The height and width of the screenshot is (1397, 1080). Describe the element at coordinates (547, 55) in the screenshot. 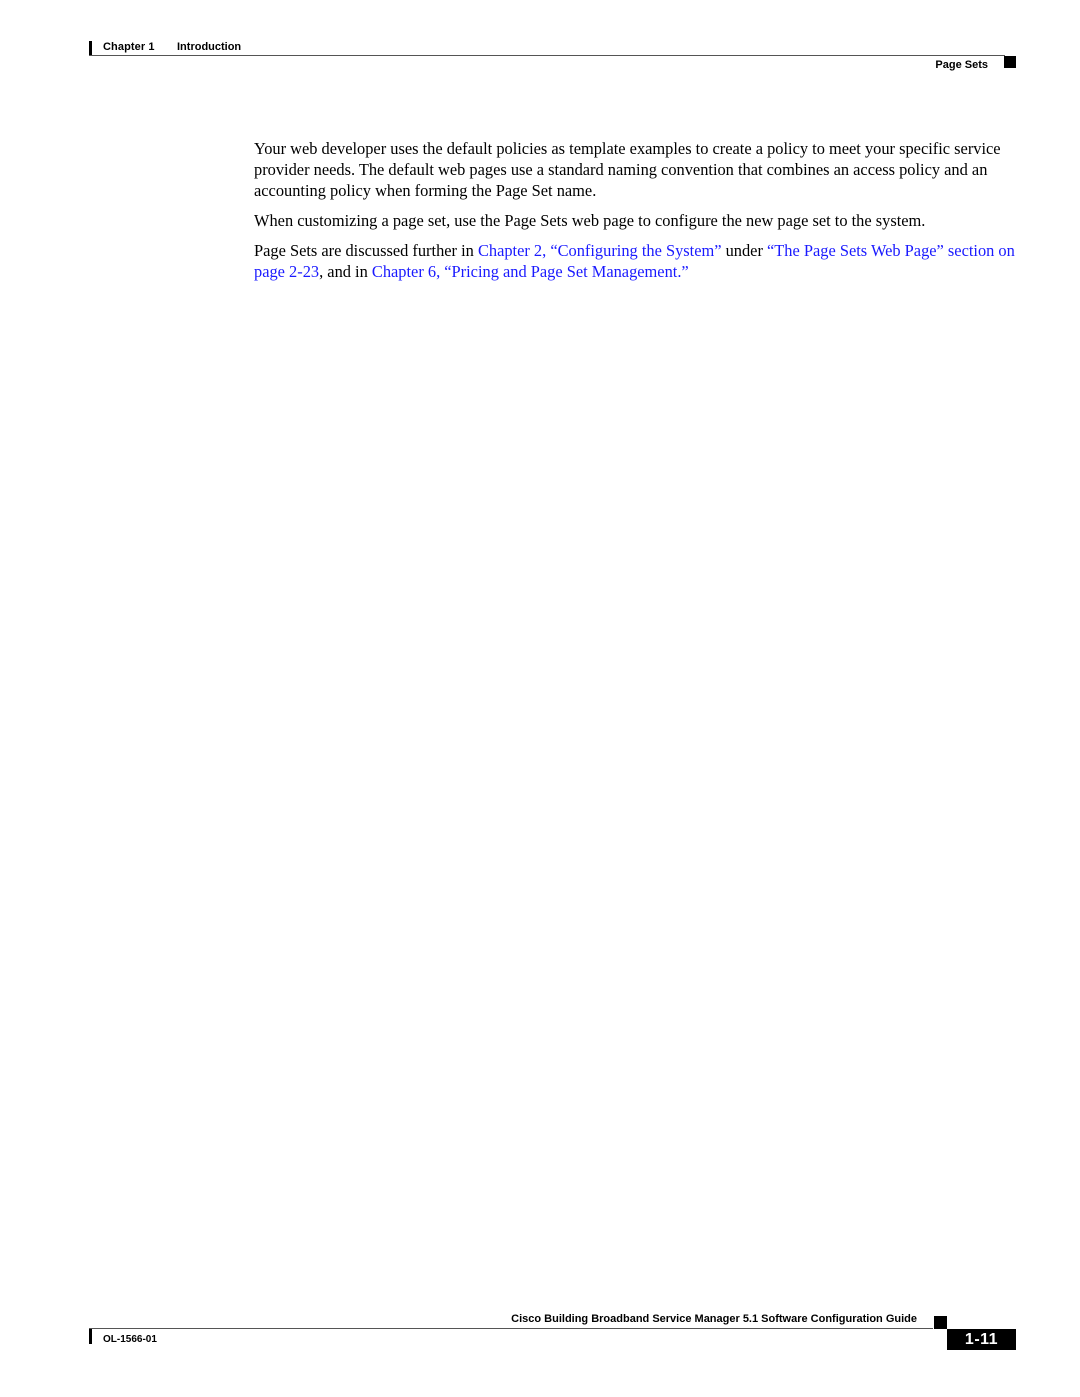

I see `header-rule` at that location.